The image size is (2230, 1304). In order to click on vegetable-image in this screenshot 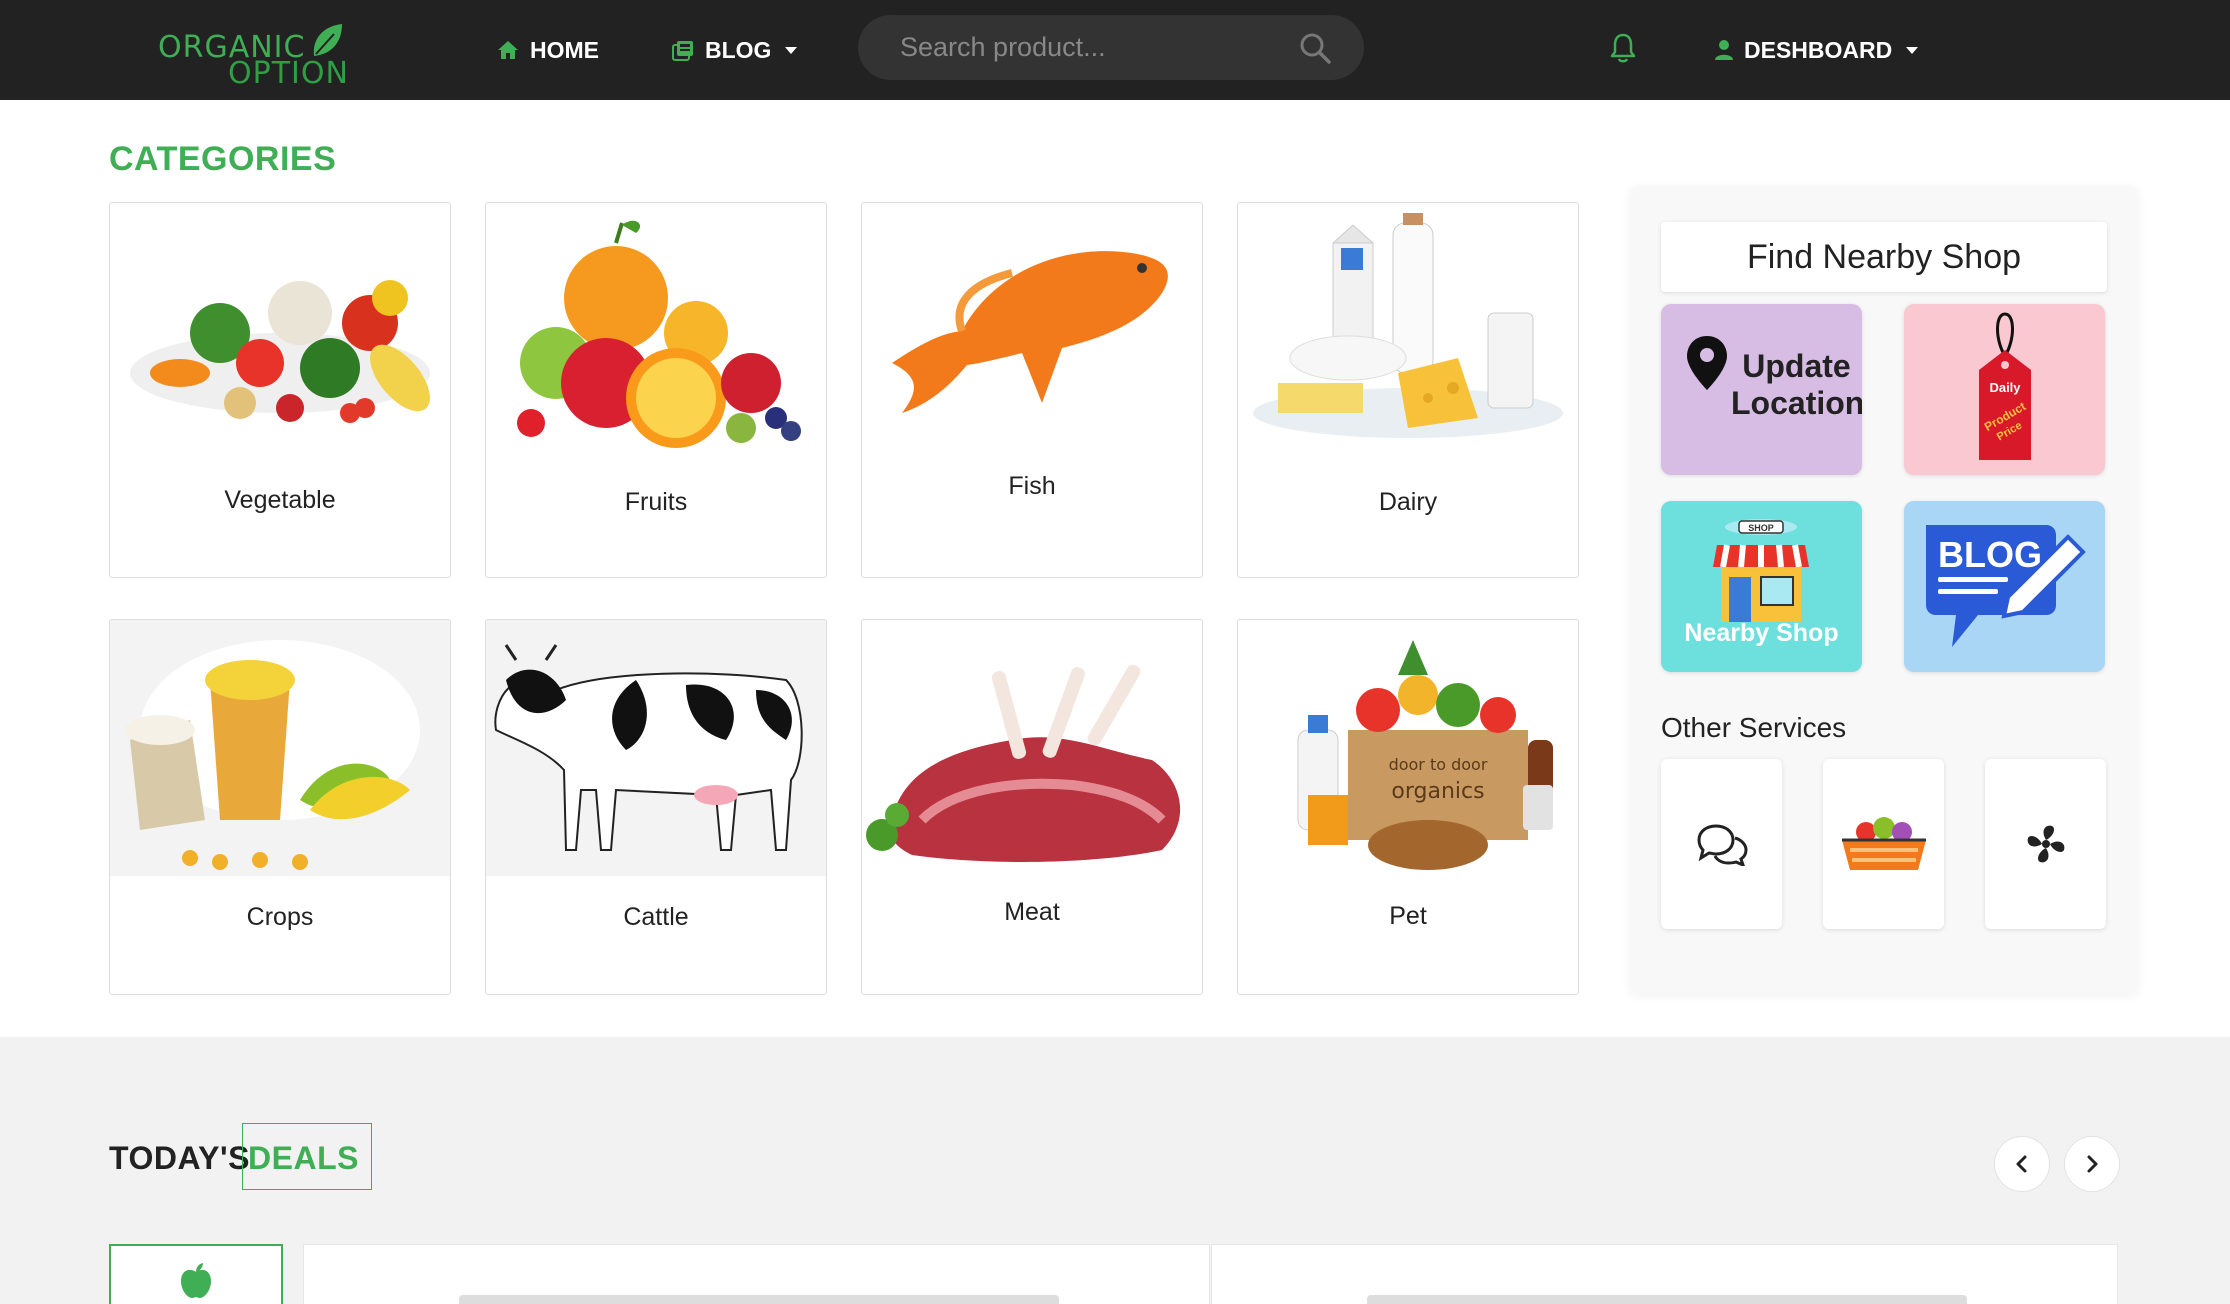, I will do `click(280, 351)`.